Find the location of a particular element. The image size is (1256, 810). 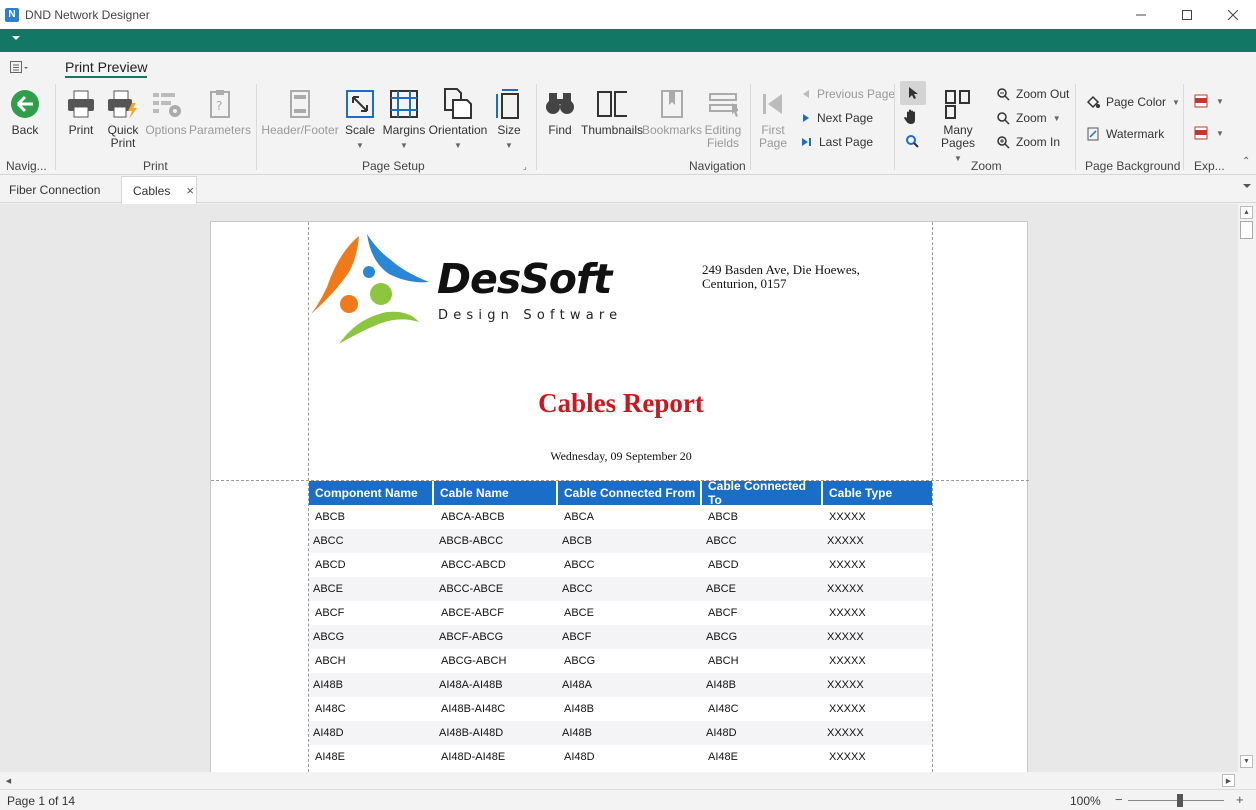

zoom-out-button: Zoom Out is located at coordinates (1033, 94).